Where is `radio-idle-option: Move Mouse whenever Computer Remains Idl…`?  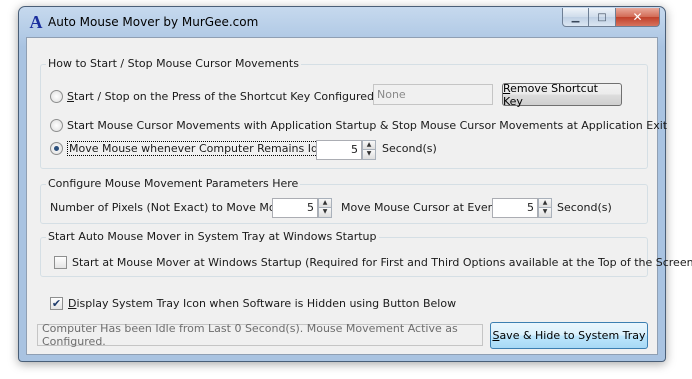
radio-idle-option: Move Mouse whenever Computer Remains Idl… is located at coordinates (199, 148).